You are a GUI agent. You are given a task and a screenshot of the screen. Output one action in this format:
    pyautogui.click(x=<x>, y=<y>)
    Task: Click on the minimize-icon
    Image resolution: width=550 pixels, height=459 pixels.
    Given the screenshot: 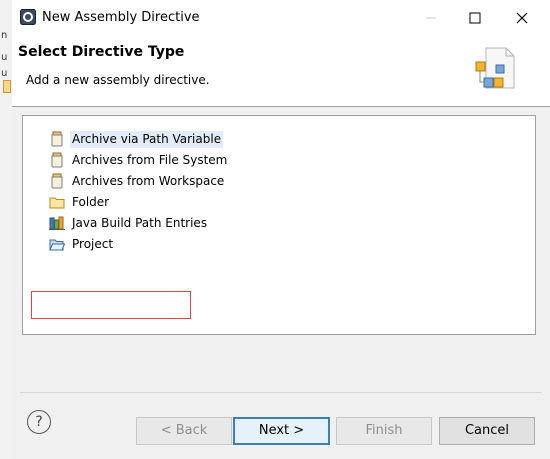 What is the action you would take?
    pyautogui.click(x=431, y=18)
    